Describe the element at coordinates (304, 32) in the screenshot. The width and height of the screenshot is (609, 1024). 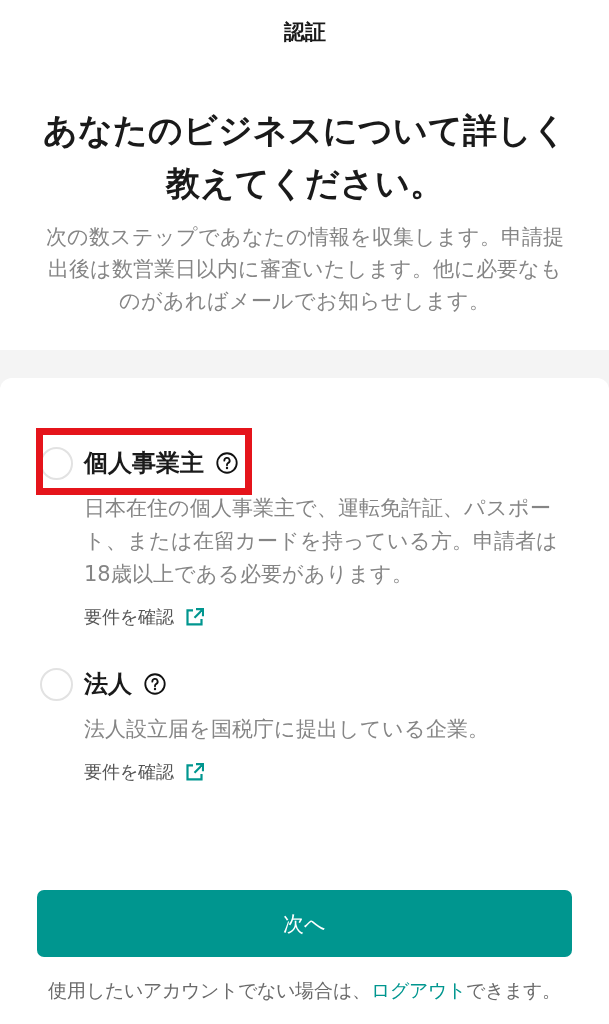
I see `screen-title: 認証` at that location.